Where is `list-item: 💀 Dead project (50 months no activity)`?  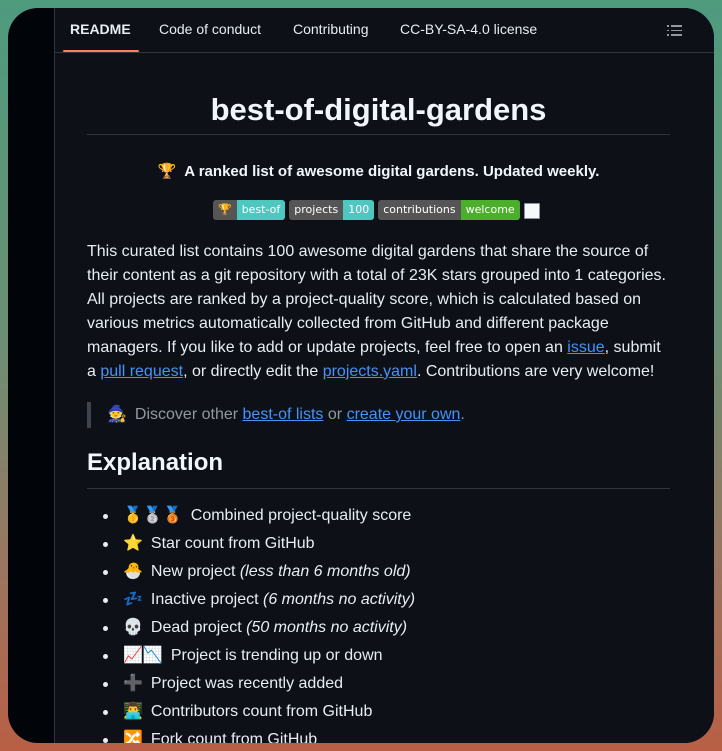 list-item: 💀 Dead project (50 months no activity) is located at coordinates (378, 630).